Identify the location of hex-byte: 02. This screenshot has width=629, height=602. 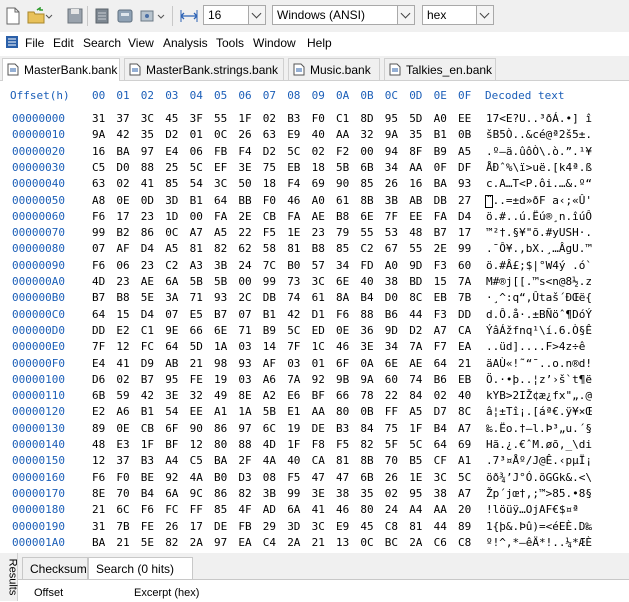
(122, 183).